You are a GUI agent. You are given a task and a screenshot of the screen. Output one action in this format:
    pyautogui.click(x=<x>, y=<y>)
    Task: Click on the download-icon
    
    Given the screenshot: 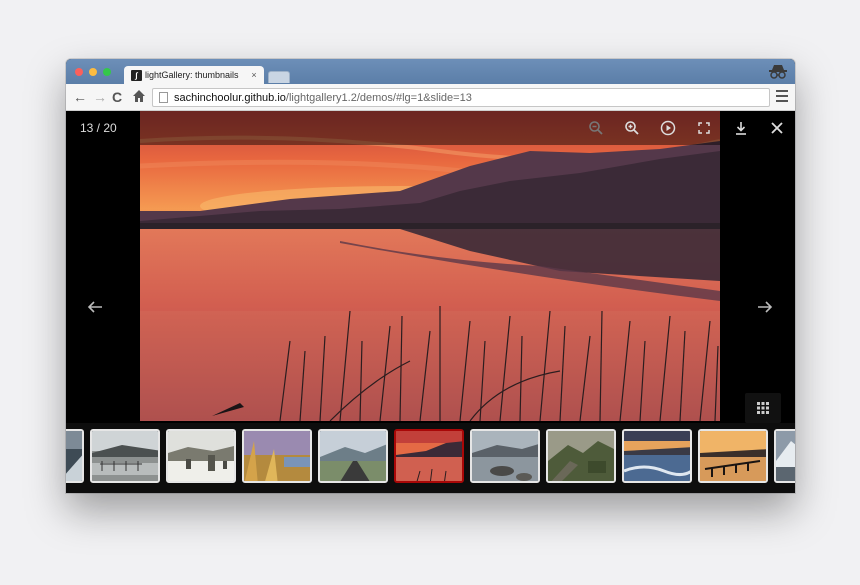 What is the action you would take?
    pyautogui.click(x=741, y=128)
    